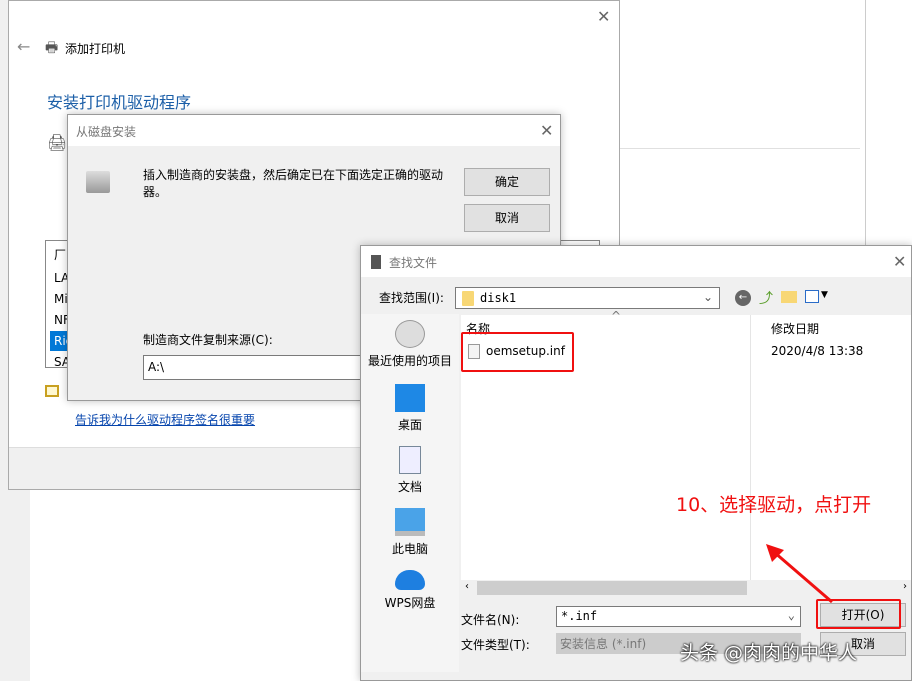 This screenshot has width=912, height=681. Describe the element at coordinates (905, 586) in the screenshot. I see `scroll-right-icon: ›` at that location.